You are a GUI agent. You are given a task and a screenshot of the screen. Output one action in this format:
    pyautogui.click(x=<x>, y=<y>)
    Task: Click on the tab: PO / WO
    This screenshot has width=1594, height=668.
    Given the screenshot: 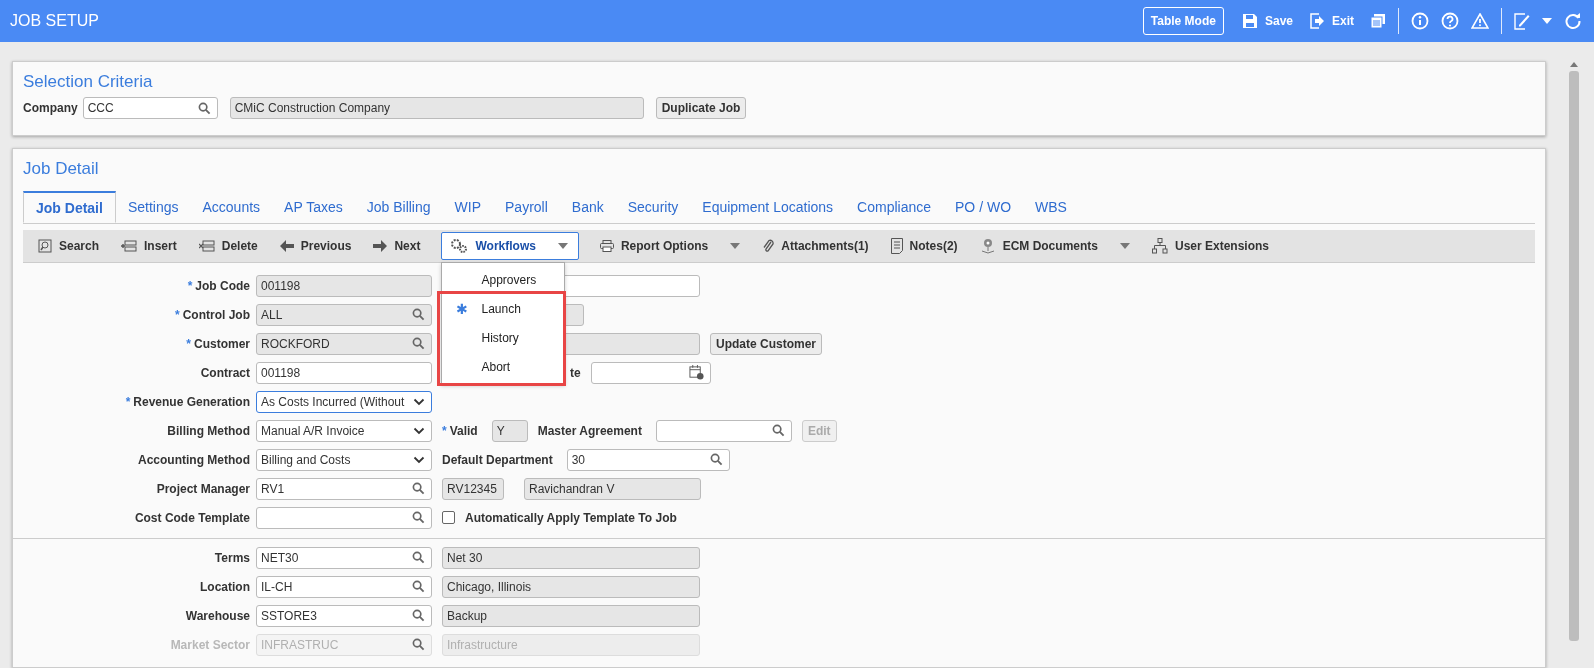 What is the action you would take?
    pyautogui.click(x=983, y=207)
    